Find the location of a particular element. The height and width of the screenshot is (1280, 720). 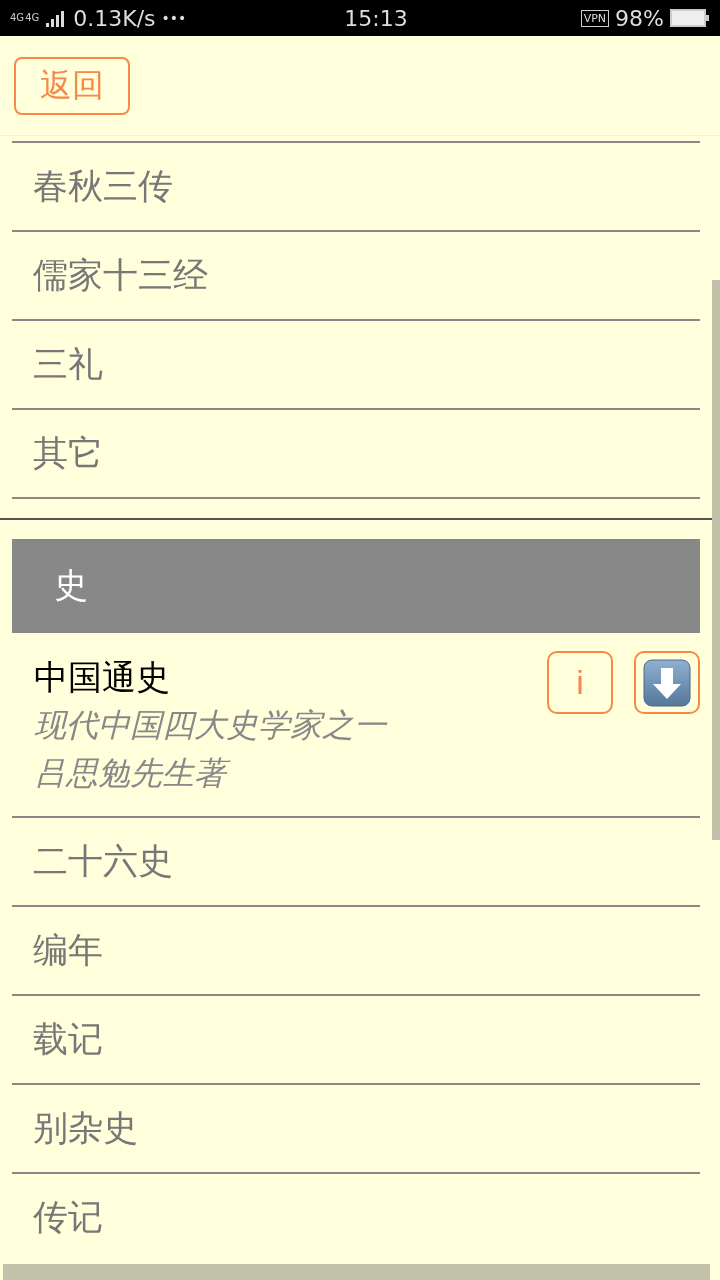

back-button: 返回 is located at coordinates (72, 85).